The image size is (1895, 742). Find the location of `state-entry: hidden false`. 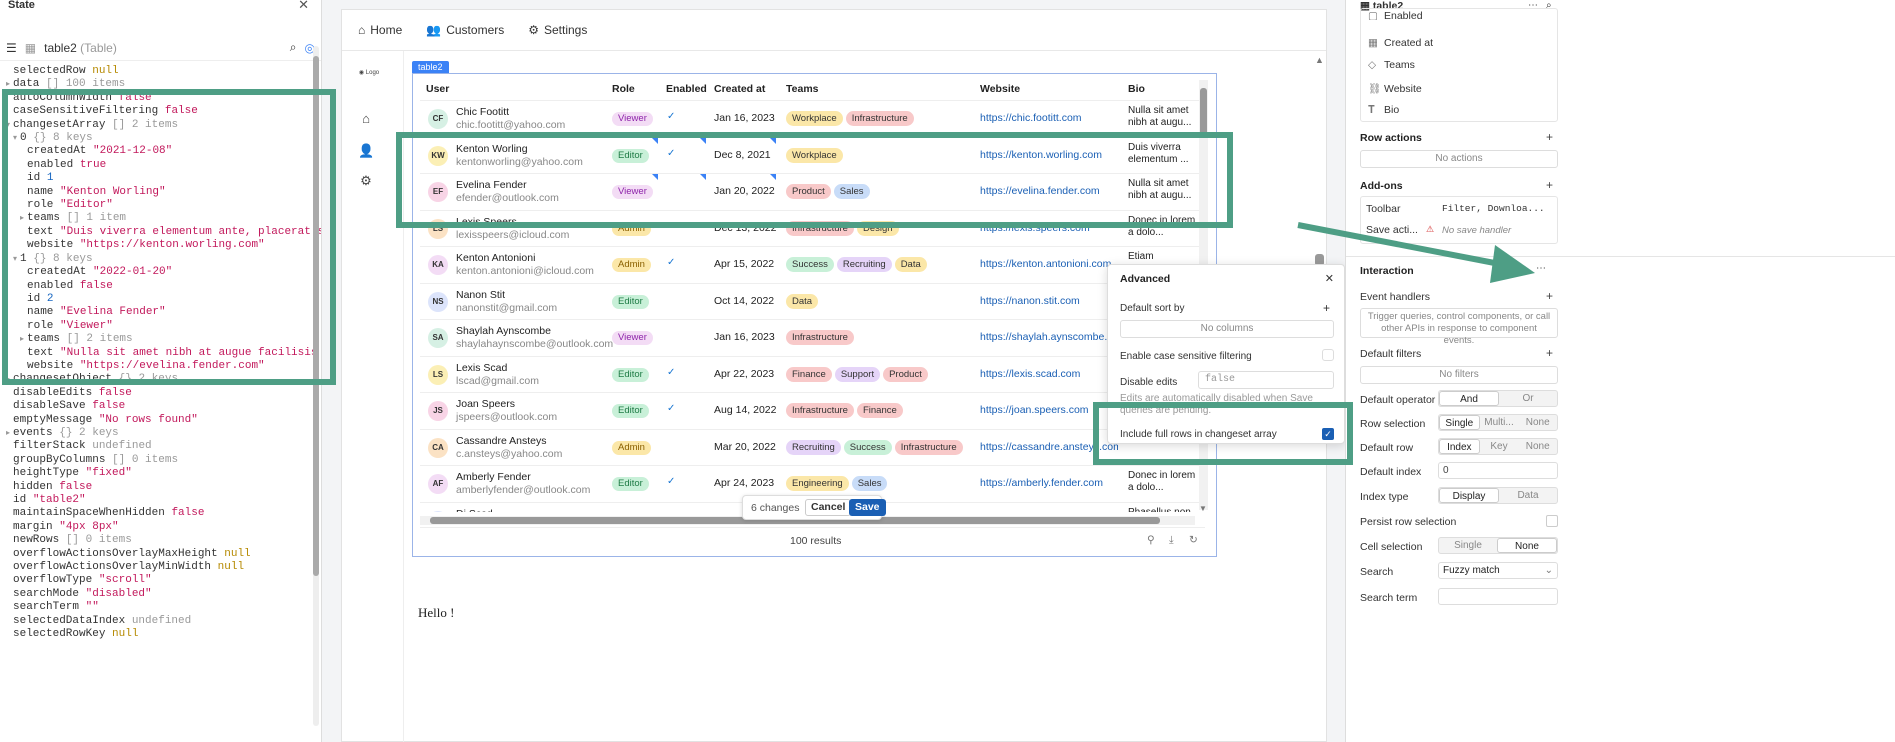

state-entry: hidden false is located at coordinates (163, 487).